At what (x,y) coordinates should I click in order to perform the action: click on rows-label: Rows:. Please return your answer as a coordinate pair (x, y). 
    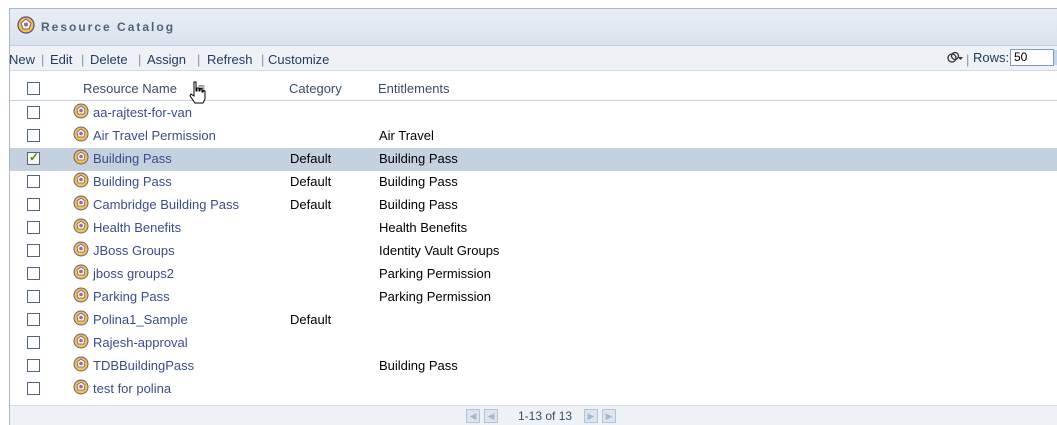
    Looking at the image, I should click on (991, 57).